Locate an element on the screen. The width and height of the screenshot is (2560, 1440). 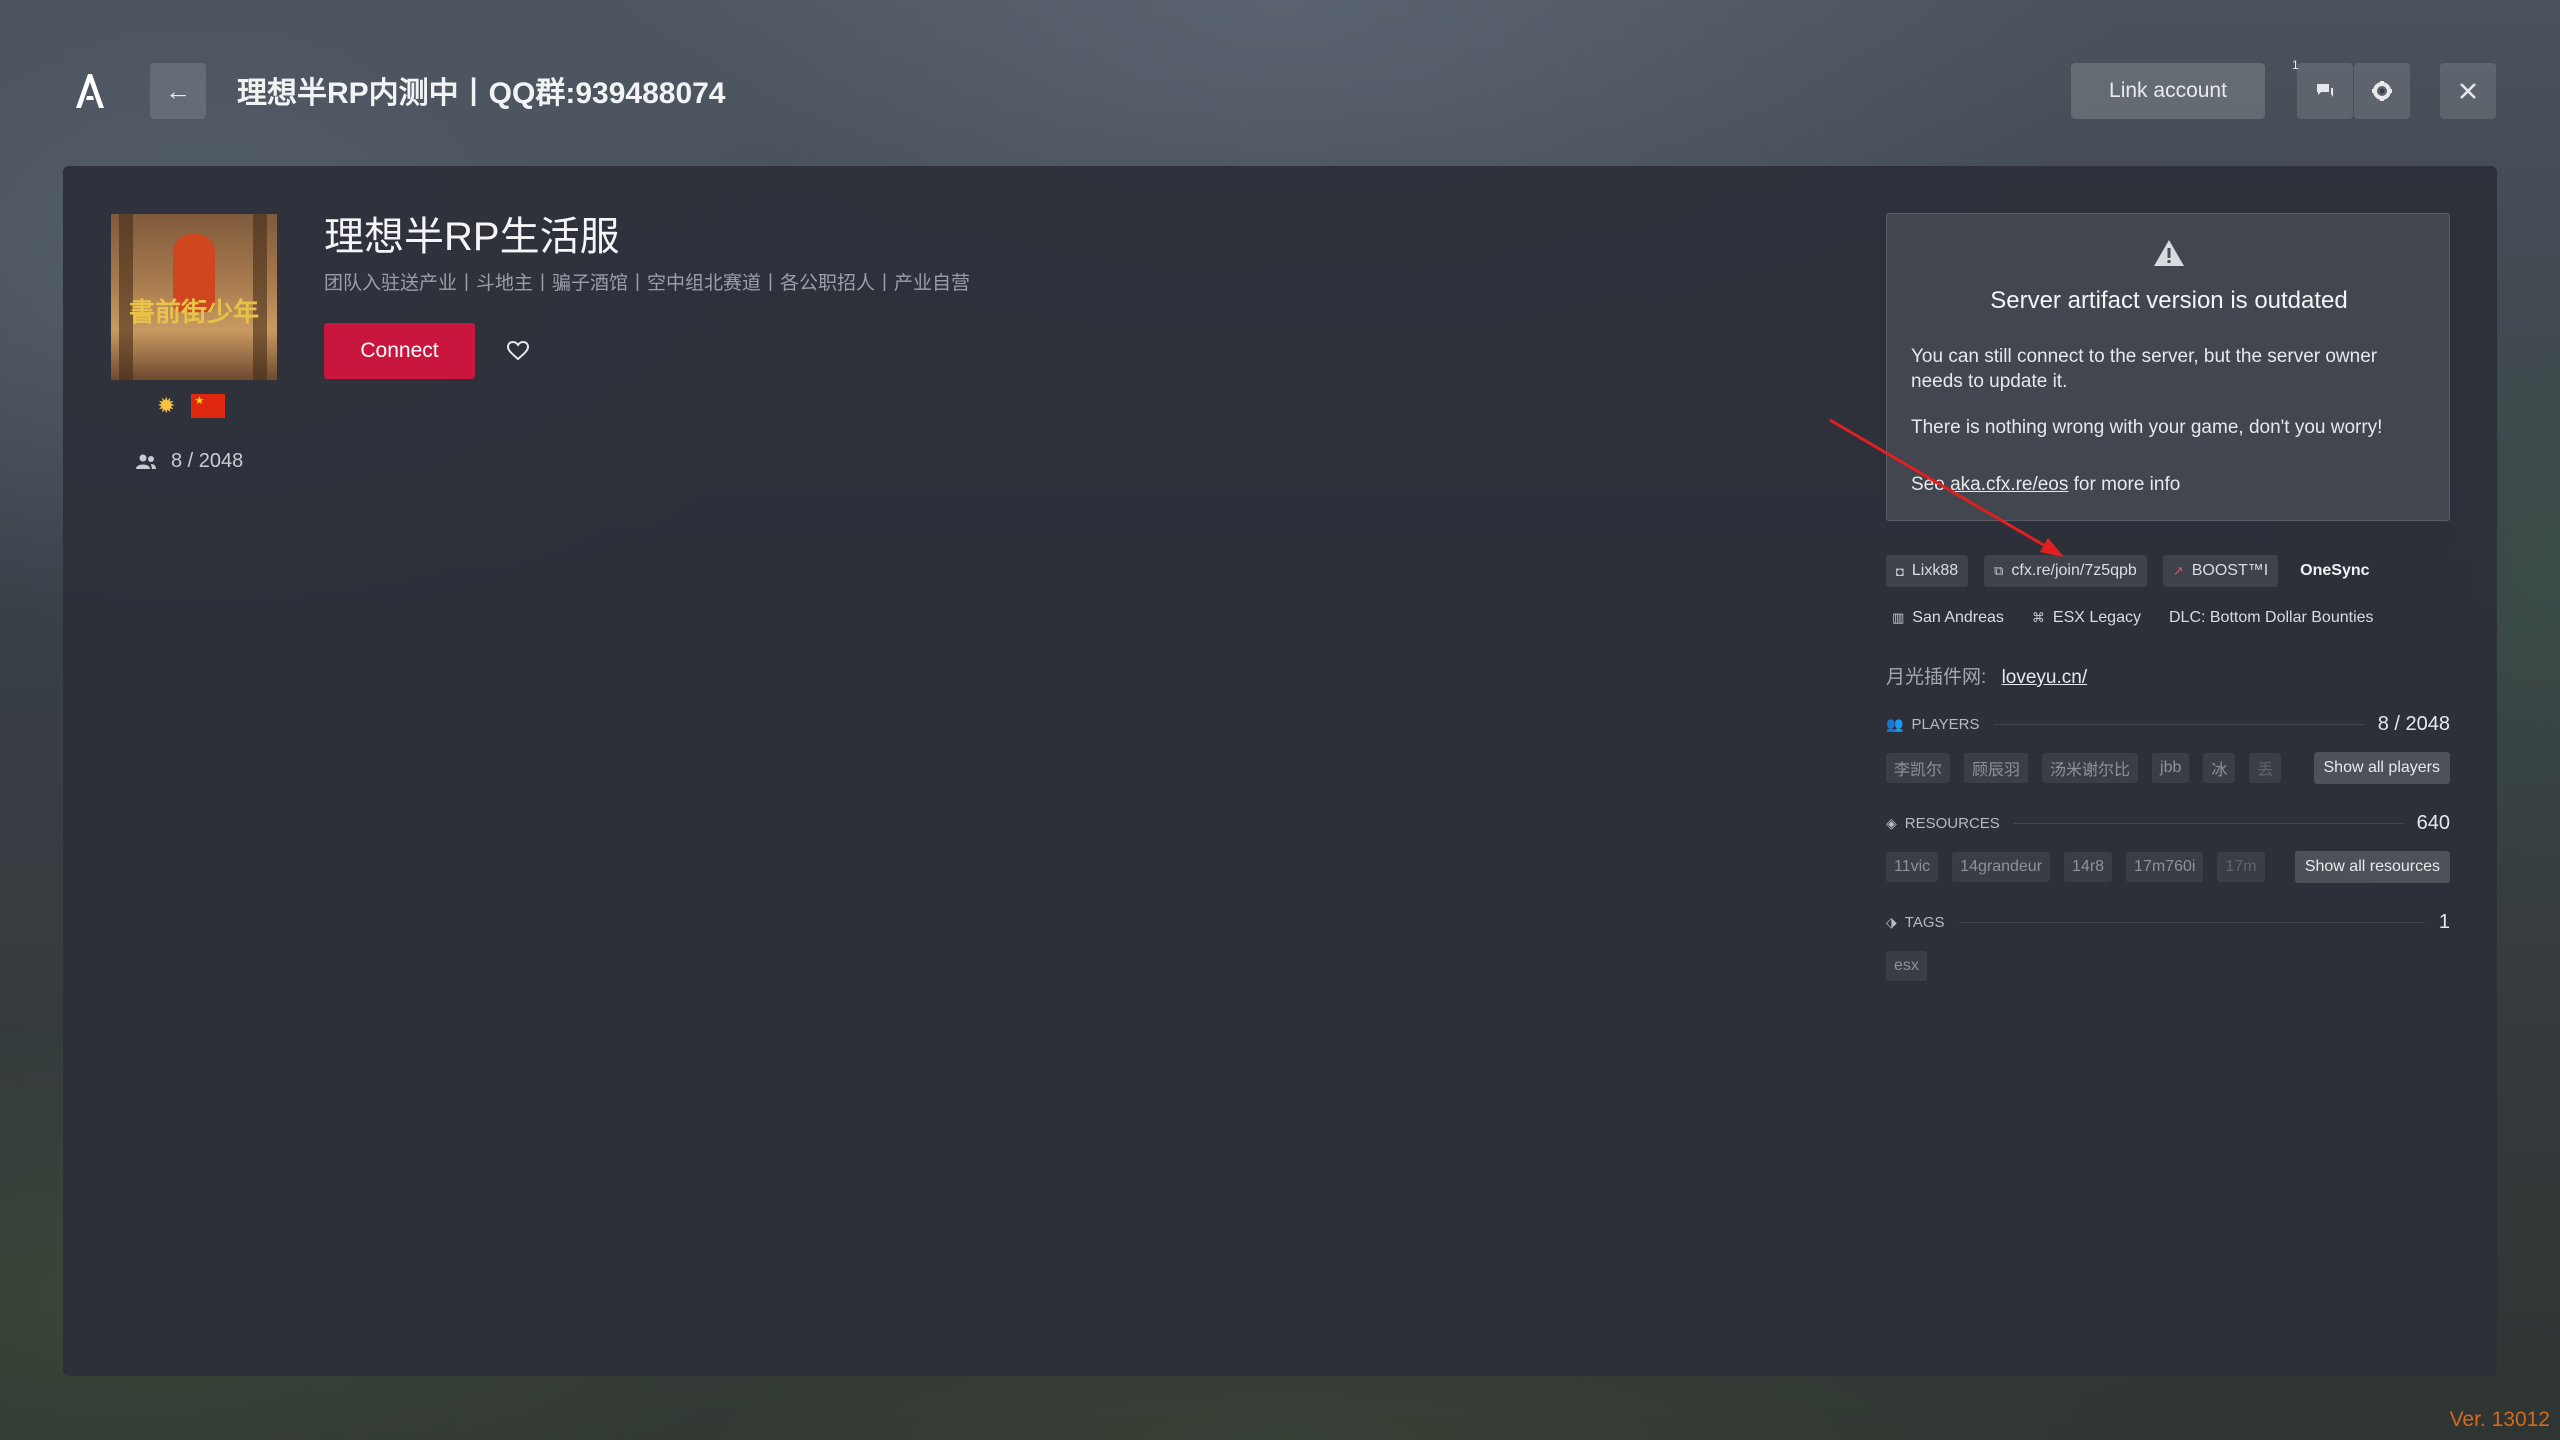
chat-icon is located at coordinates (2325, 90).